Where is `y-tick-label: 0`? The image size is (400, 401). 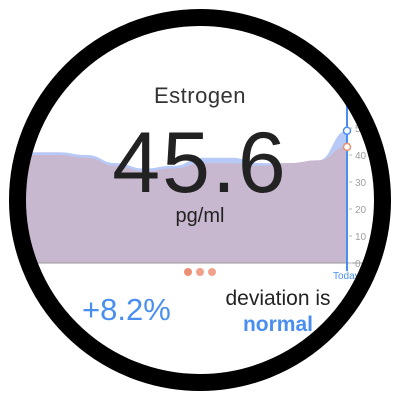 y-tick-label: 0 is located at coordinates (358, 264).